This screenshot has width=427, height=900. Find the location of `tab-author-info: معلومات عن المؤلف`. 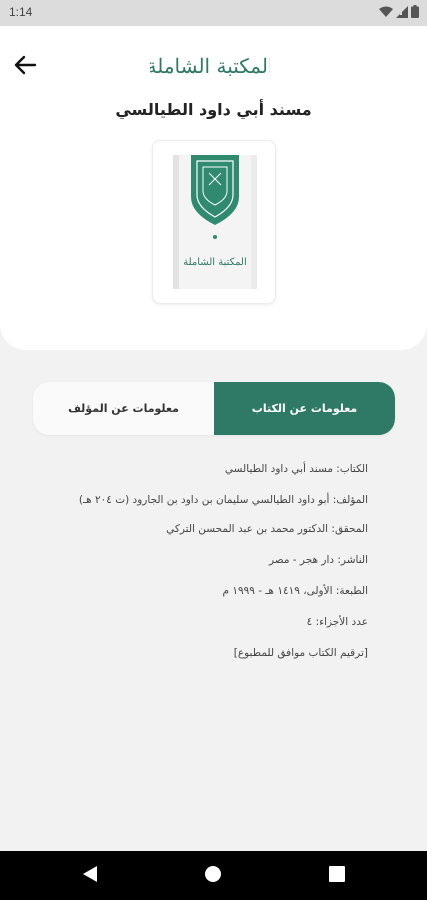

tab-author-info: معلومات عن المؤلف is located at coordinates (123, 408).